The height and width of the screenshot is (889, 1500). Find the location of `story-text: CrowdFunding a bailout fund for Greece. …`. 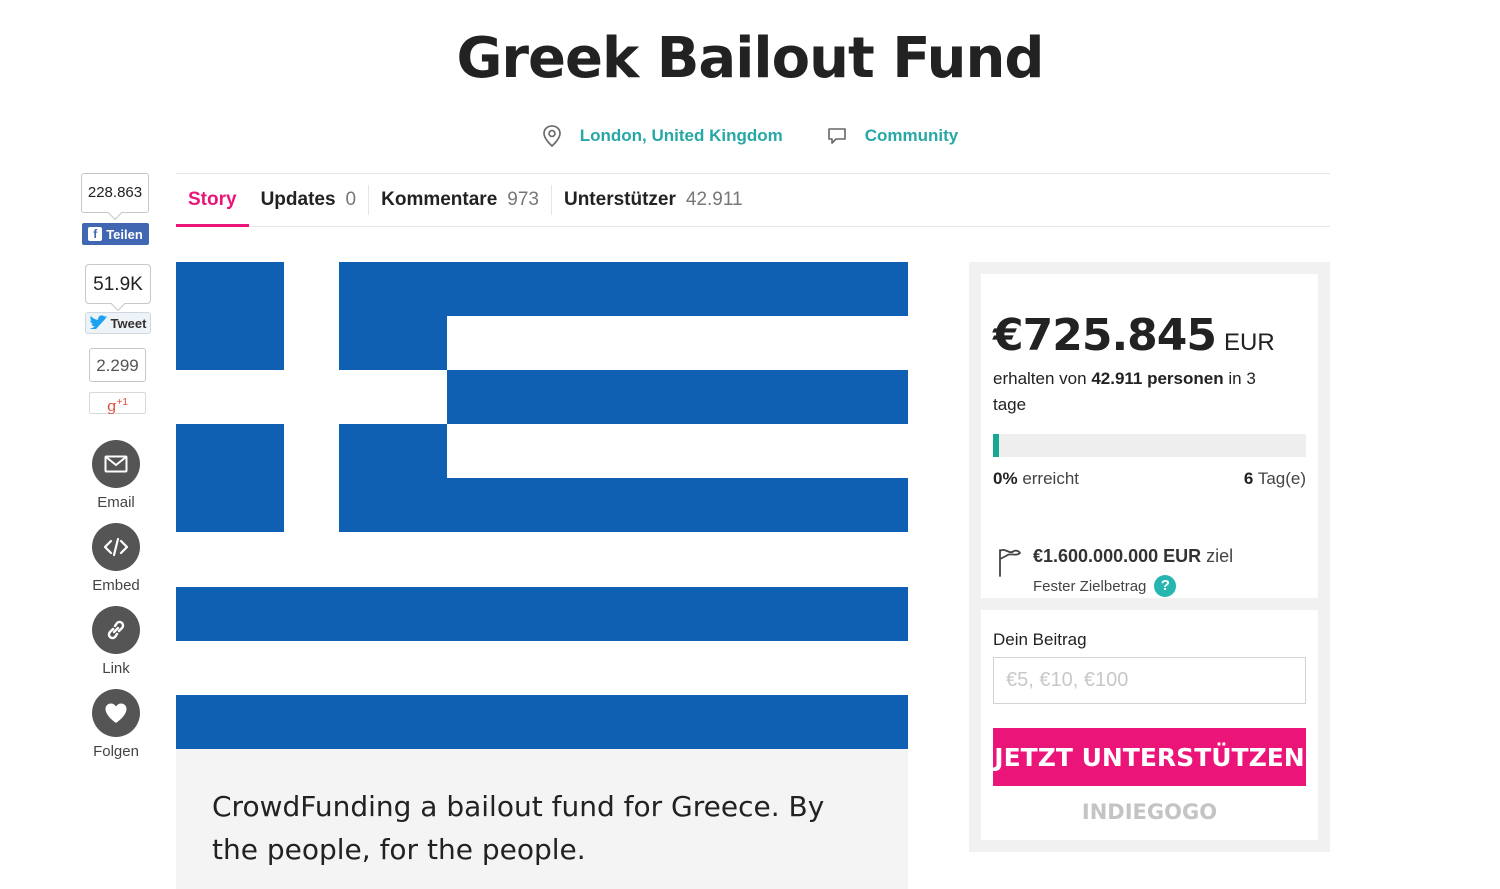

story-text: CrowdFunding a bailout fund for Greece. … is located at coordinates (518, 828).